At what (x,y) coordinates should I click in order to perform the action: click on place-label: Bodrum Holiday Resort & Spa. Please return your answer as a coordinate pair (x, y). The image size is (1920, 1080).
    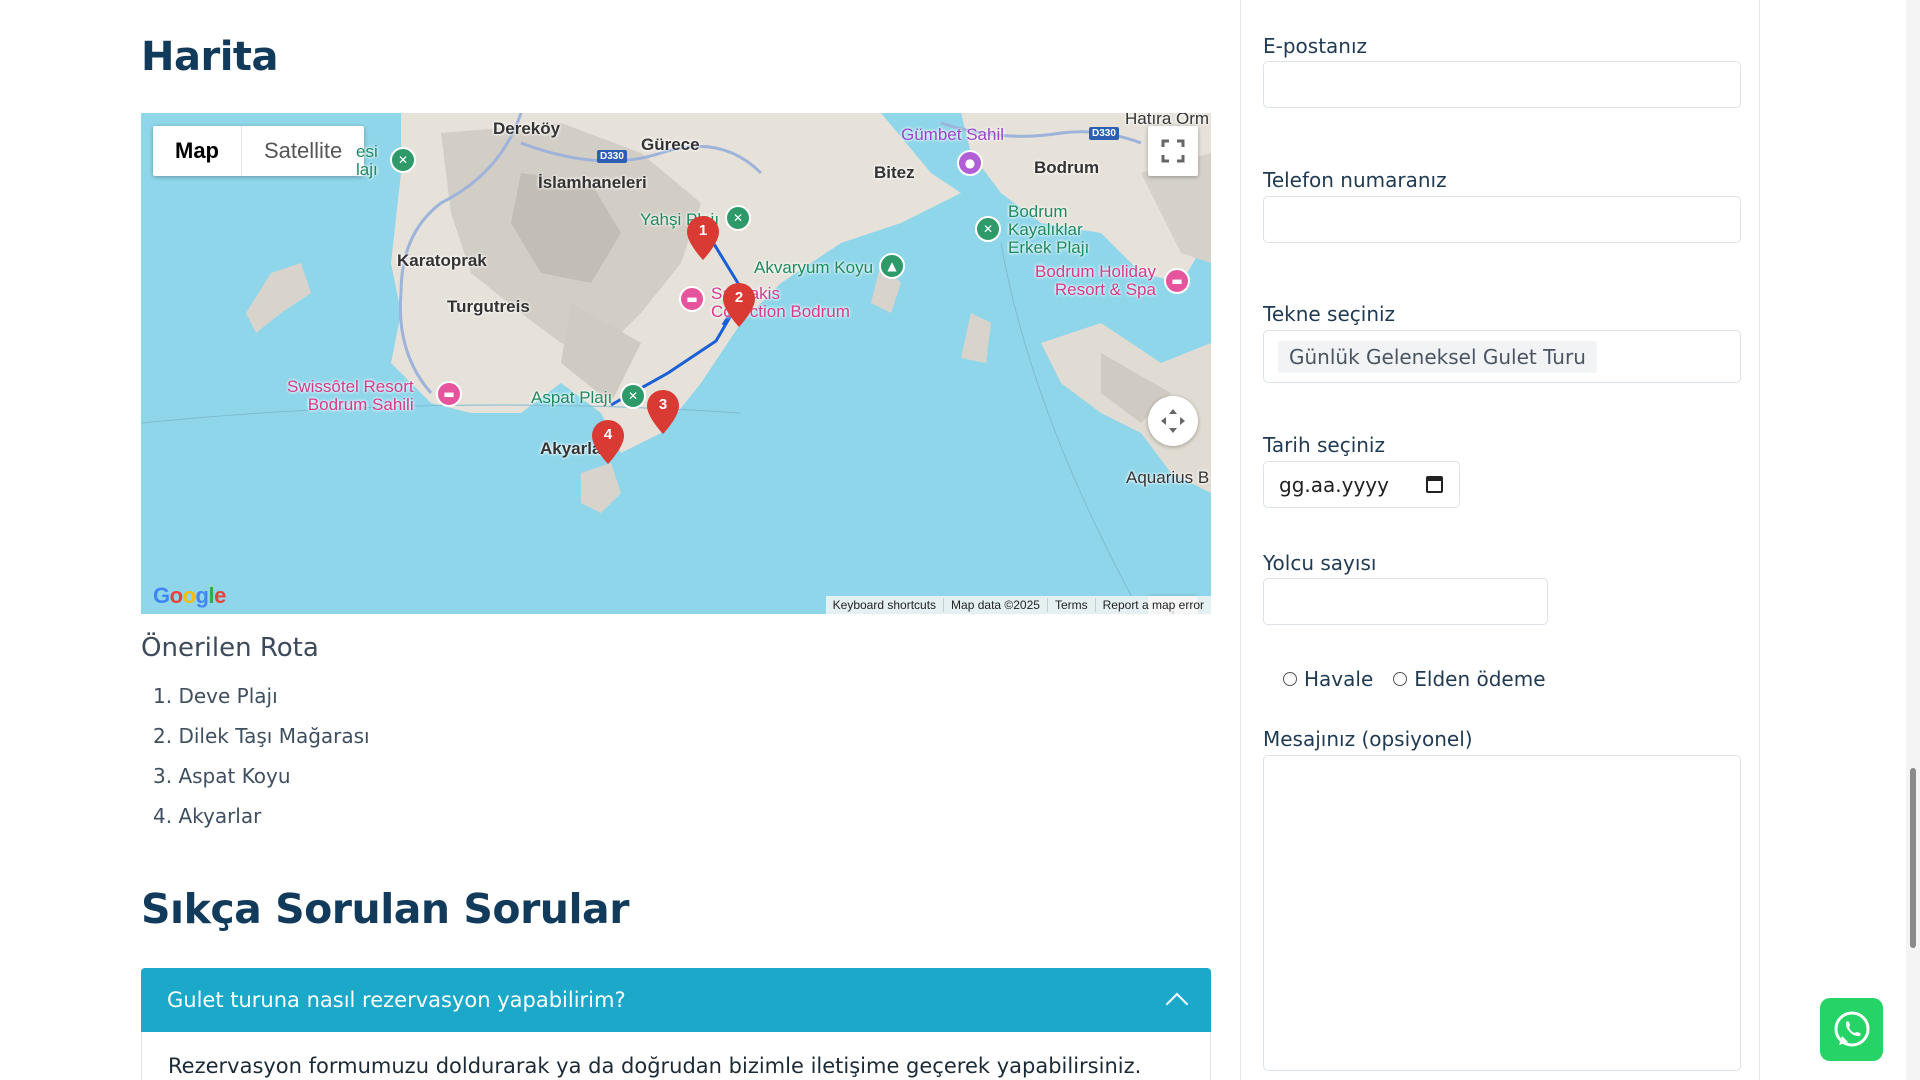
    Looking at the image, I should click on (1095, 280).